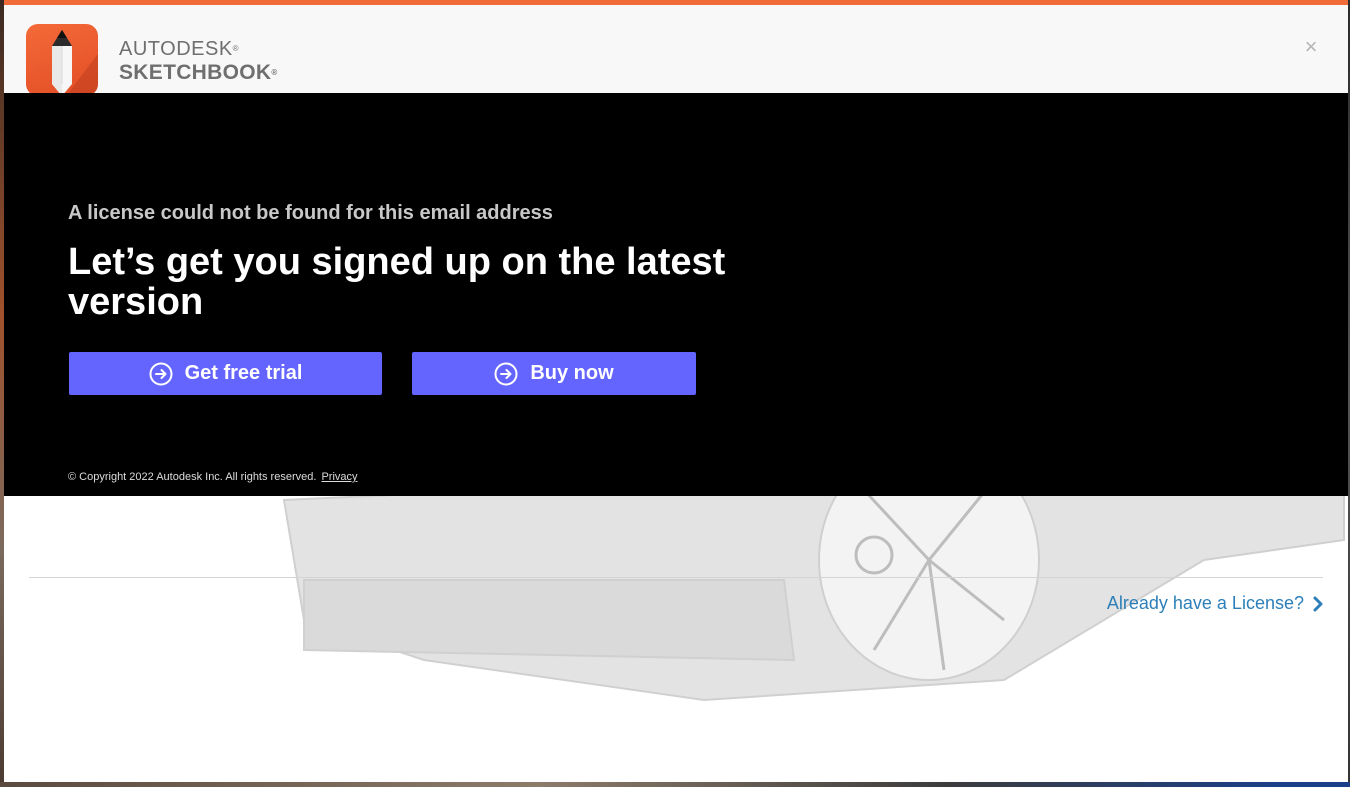  What do you see at coordinates (198, 61) in the screenshot?
I see `brand-wordmark: AUTODESK® SKETCHBOOK®` at bounding box center [198, 61].